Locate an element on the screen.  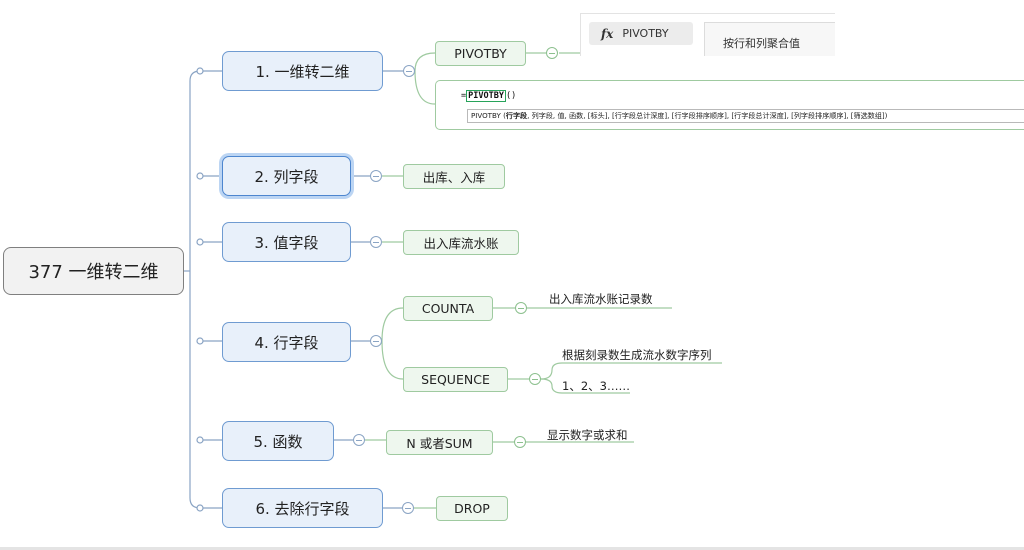
leaf-counta-note: 出入库流水账记录数 is located at coordinates (601, 299).